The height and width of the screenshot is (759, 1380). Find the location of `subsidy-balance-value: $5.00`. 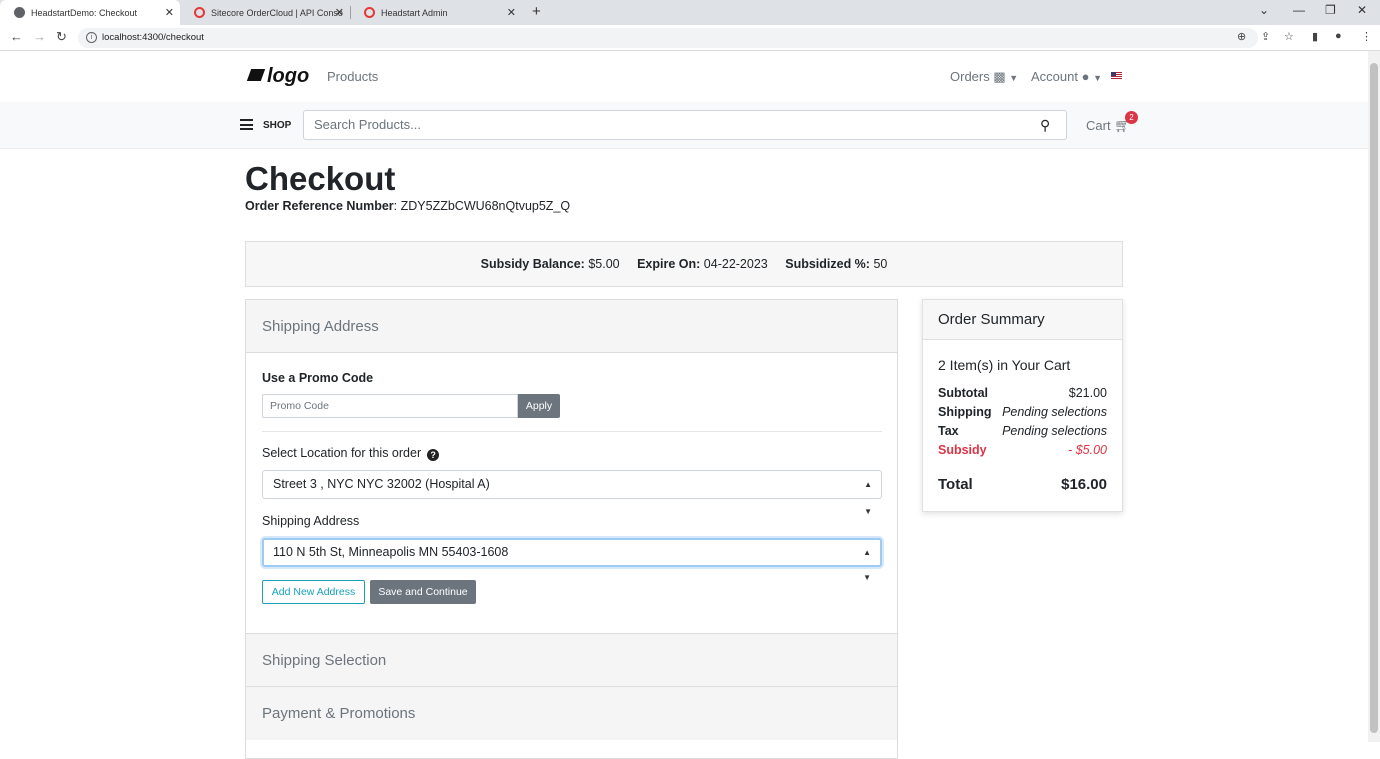

subsidy-balance-value: $5.00 is located at coordinates (604, 264).